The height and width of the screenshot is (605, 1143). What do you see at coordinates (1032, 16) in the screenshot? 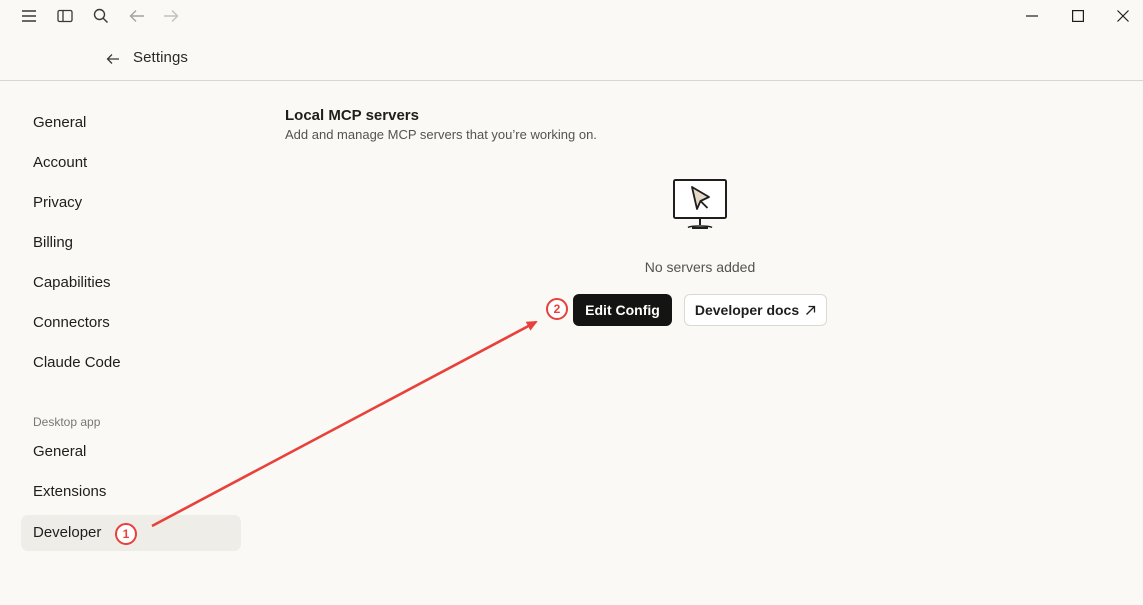
I see `minimize-icon` at bounding box center [1032, 16].